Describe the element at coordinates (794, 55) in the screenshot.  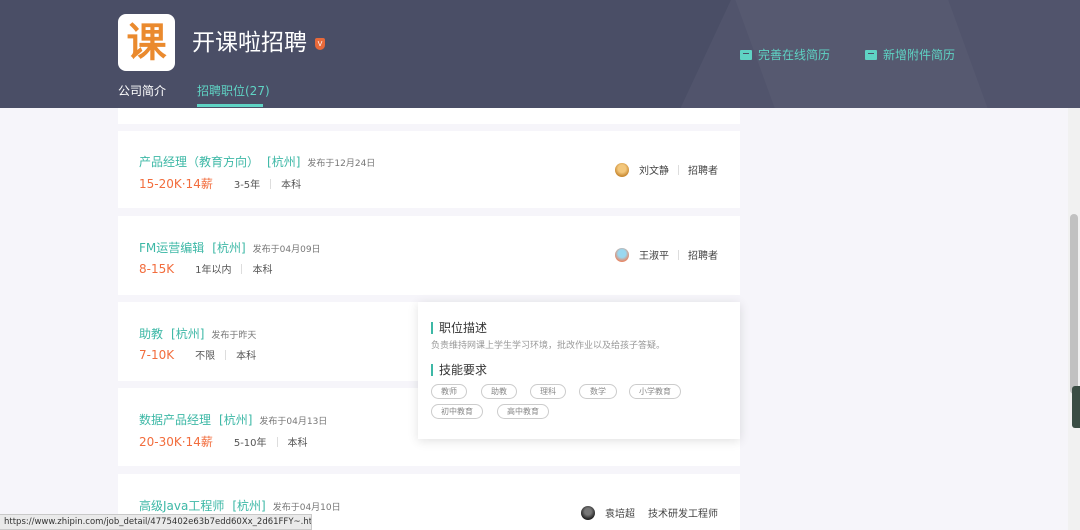
I see `complete-online-resume-label: 完善在线简历` at that location.